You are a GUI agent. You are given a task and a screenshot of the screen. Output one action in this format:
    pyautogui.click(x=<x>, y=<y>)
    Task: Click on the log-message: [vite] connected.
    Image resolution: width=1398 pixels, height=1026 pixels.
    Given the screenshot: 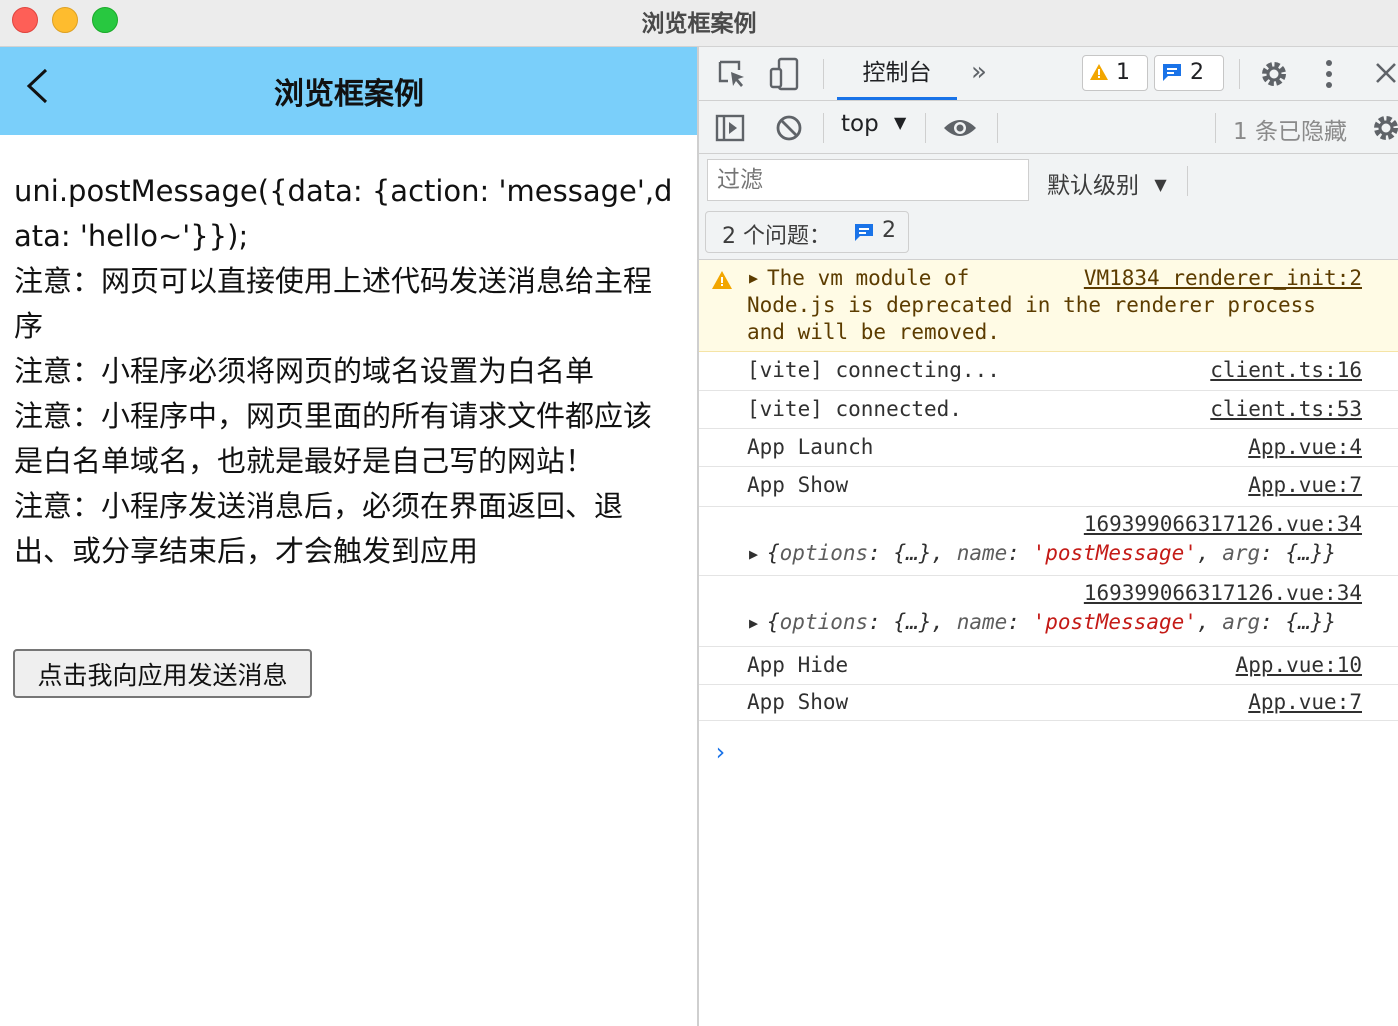 What is the action you would take?
    pyautogui.click(x=854, y=409)
    